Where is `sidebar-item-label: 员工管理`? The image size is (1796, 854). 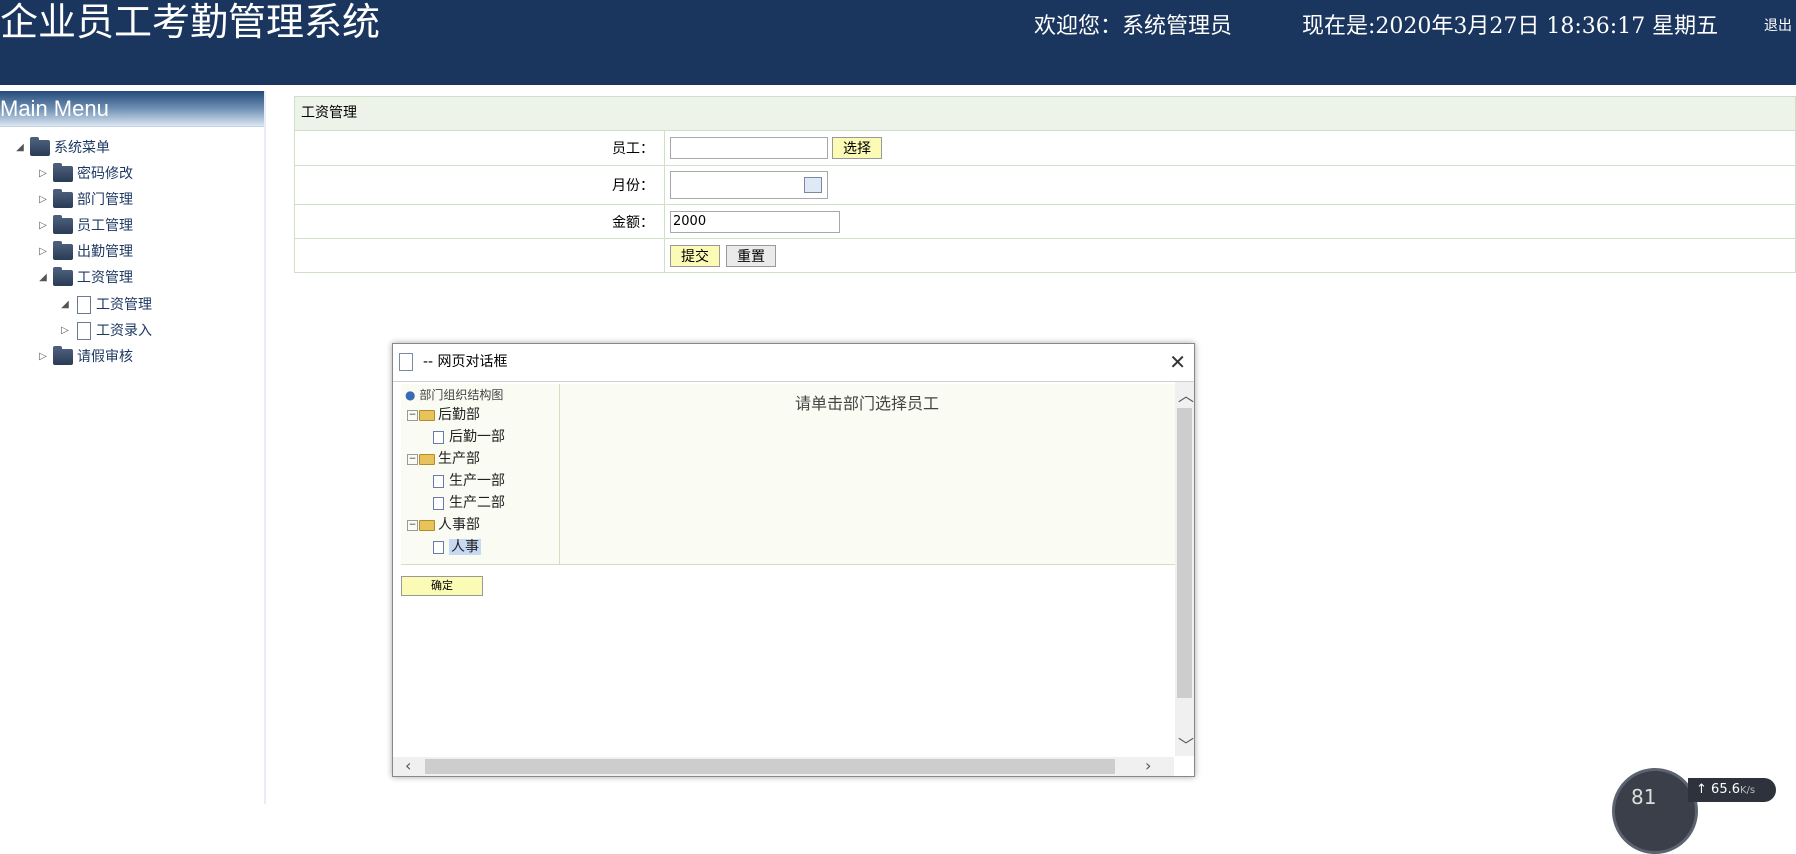 sidebar-item-label: 员工管理 is located at coordinates (105, 226).